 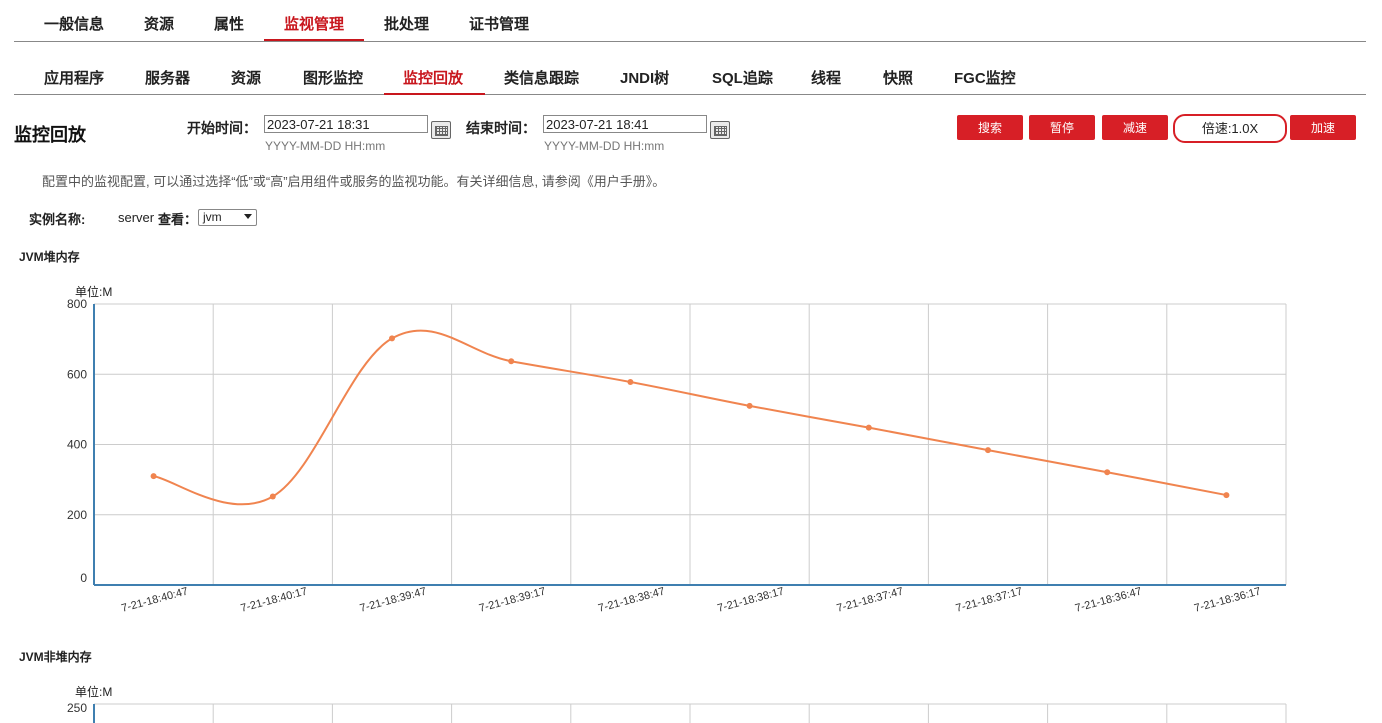 What do you see at coordinates (77, 374) in the screenshot?
I see `y-tick-label: 600` at bounding box center [77, 374].